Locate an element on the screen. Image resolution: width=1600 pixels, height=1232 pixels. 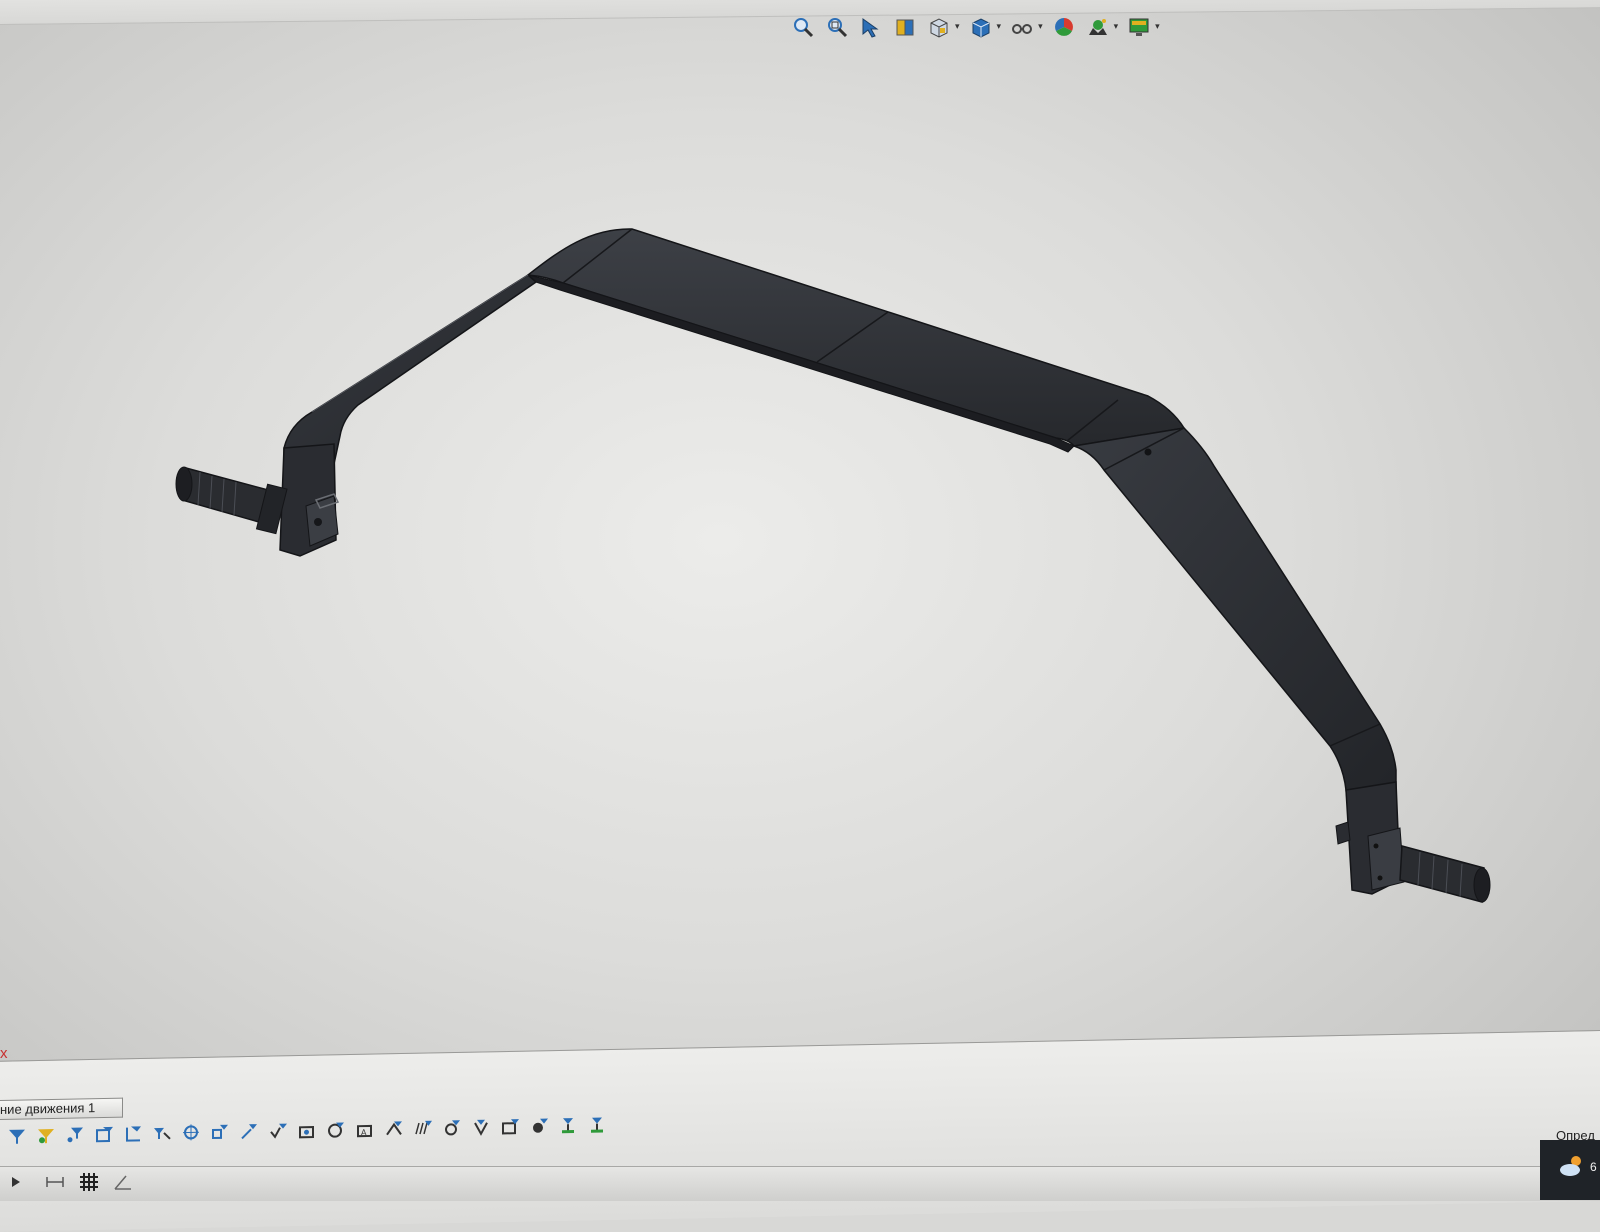
motion-study-tab: ние движения 1 is located at coordinates (61, 1109).